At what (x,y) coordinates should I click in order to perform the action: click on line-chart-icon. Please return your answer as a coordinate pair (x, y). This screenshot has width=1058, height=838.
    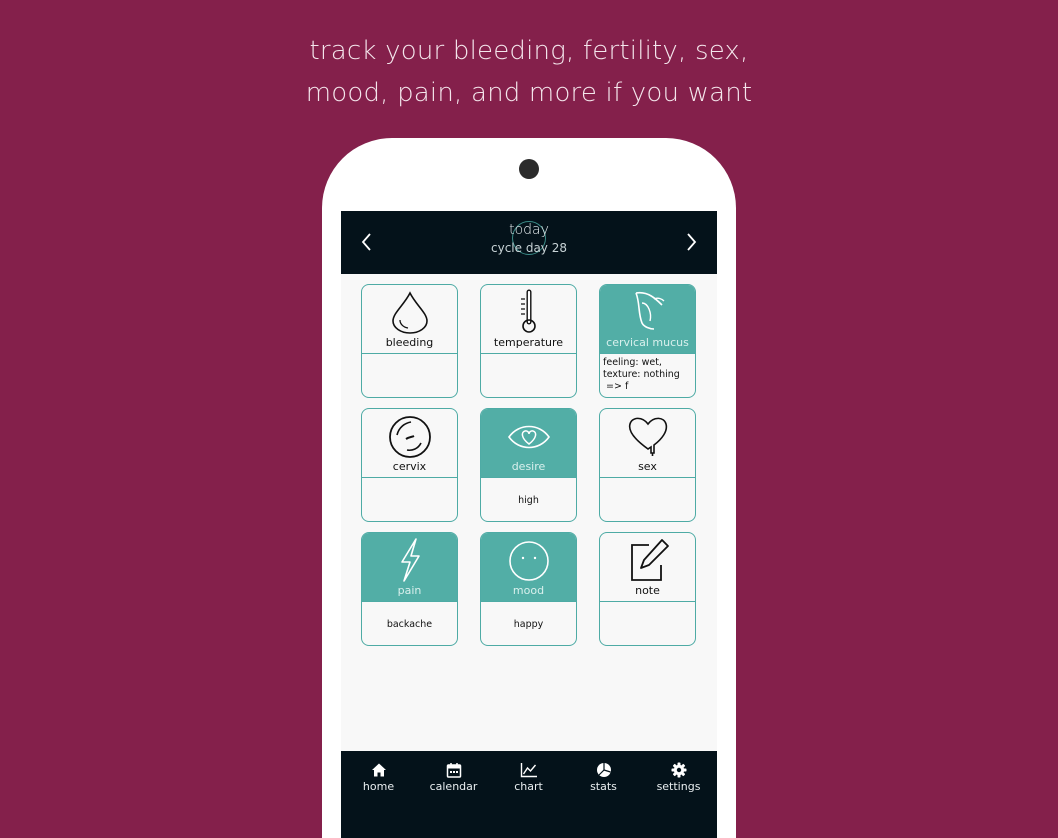
    Looking at the image, I should click on (528, 770).